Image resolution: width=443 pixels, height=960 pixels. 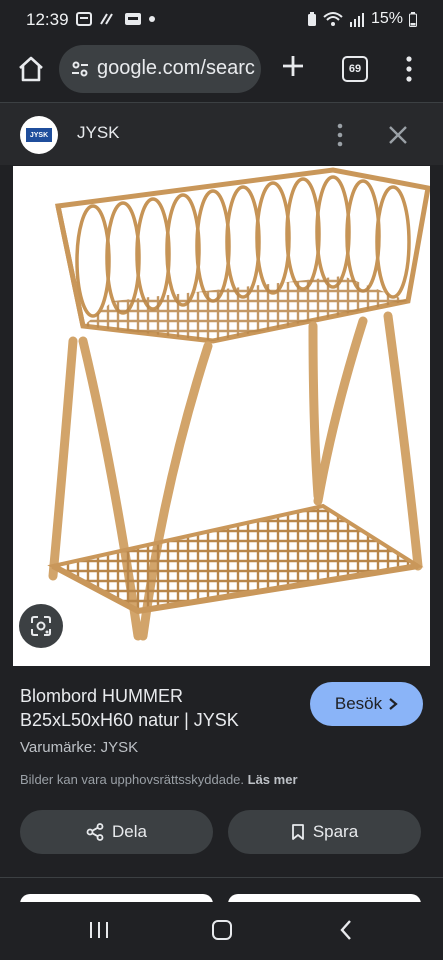 I want to click on recent-apps-icon, so click(x=99, y=930).